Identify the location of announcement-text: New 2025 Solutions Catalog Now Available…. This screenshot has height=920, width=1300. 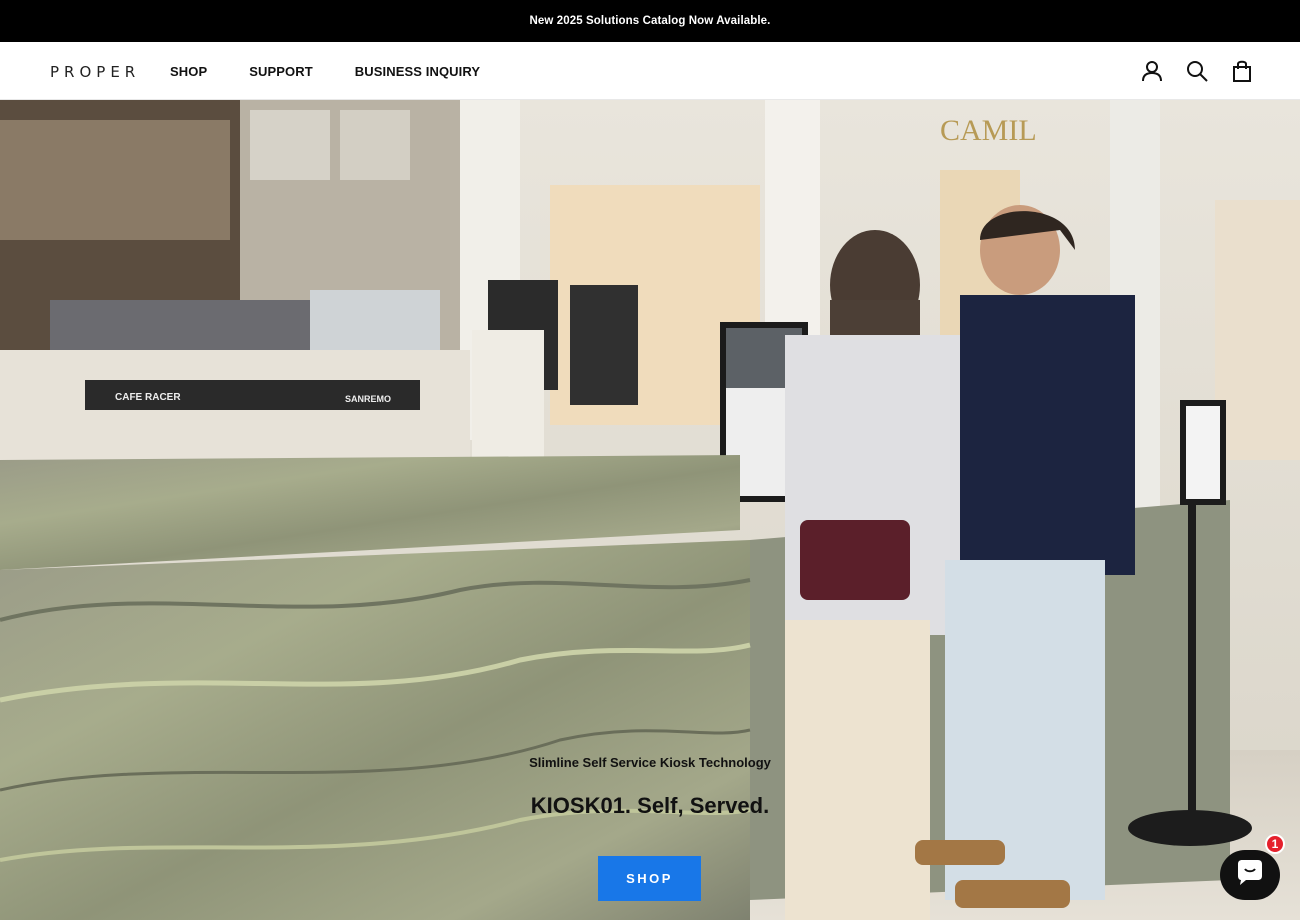
(650, 21).